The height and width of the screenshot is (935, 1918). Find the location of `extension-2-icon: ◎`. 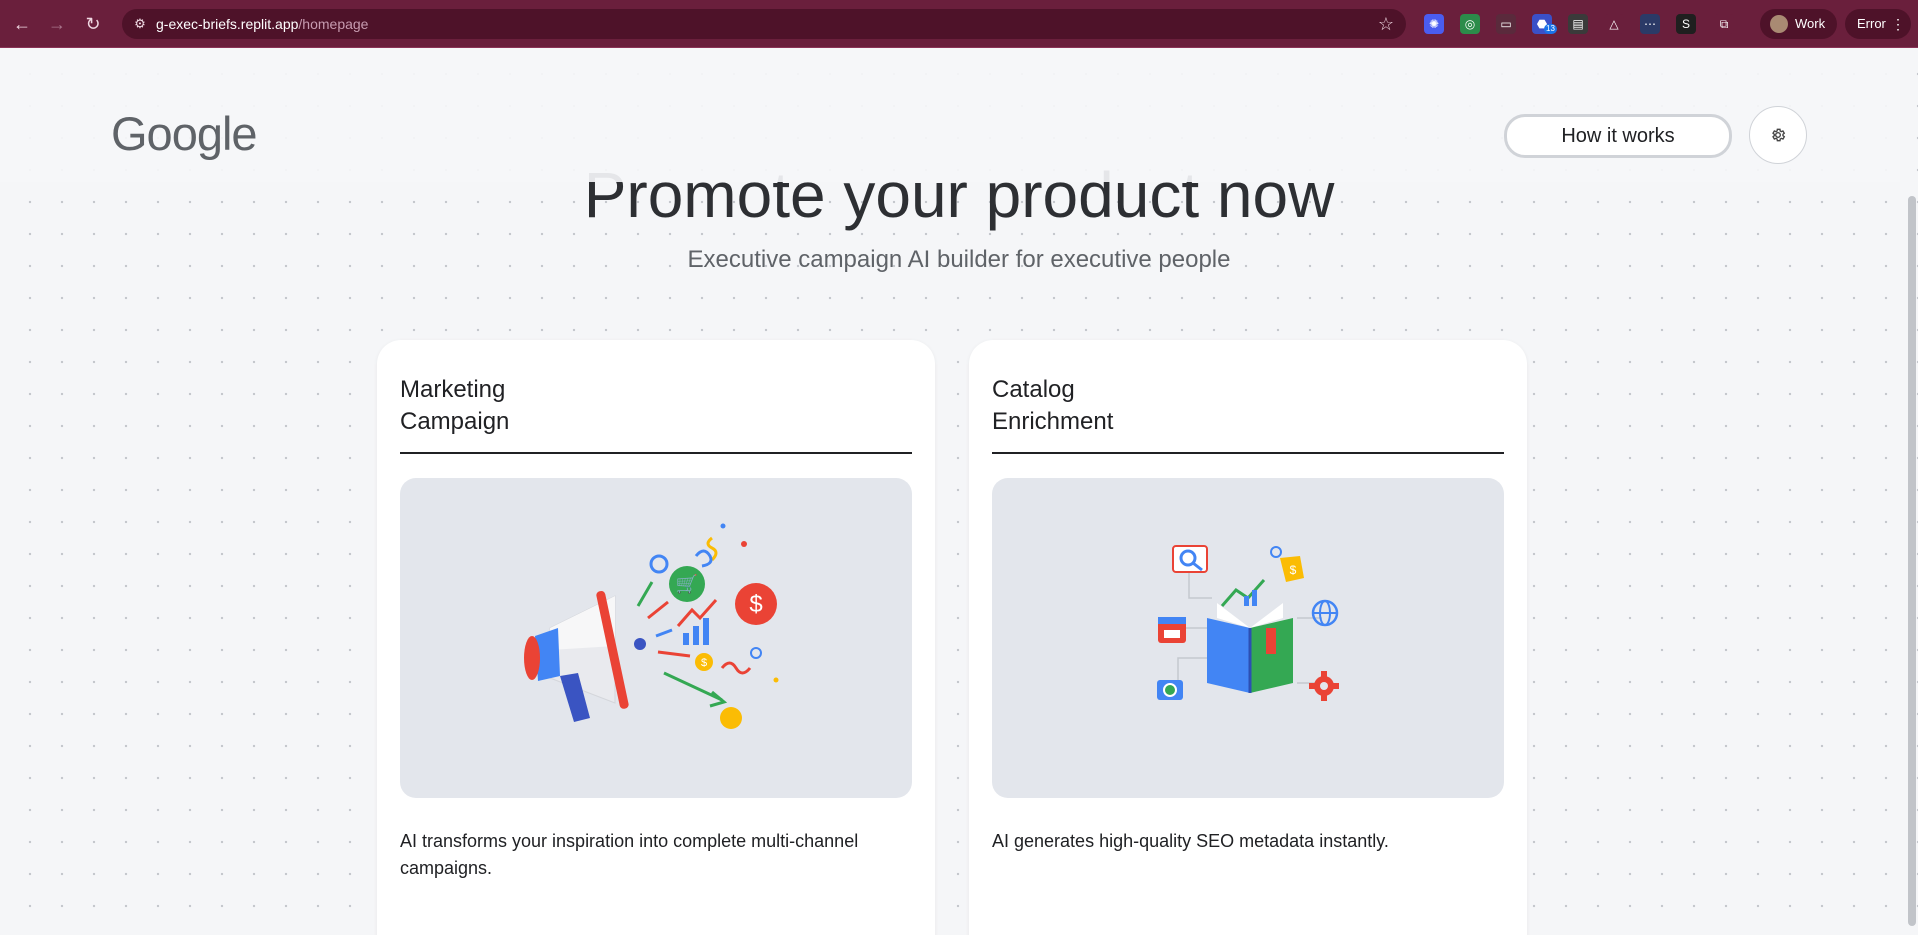

extension-2-icon: ◎ is located at coordinates (1470, 24).